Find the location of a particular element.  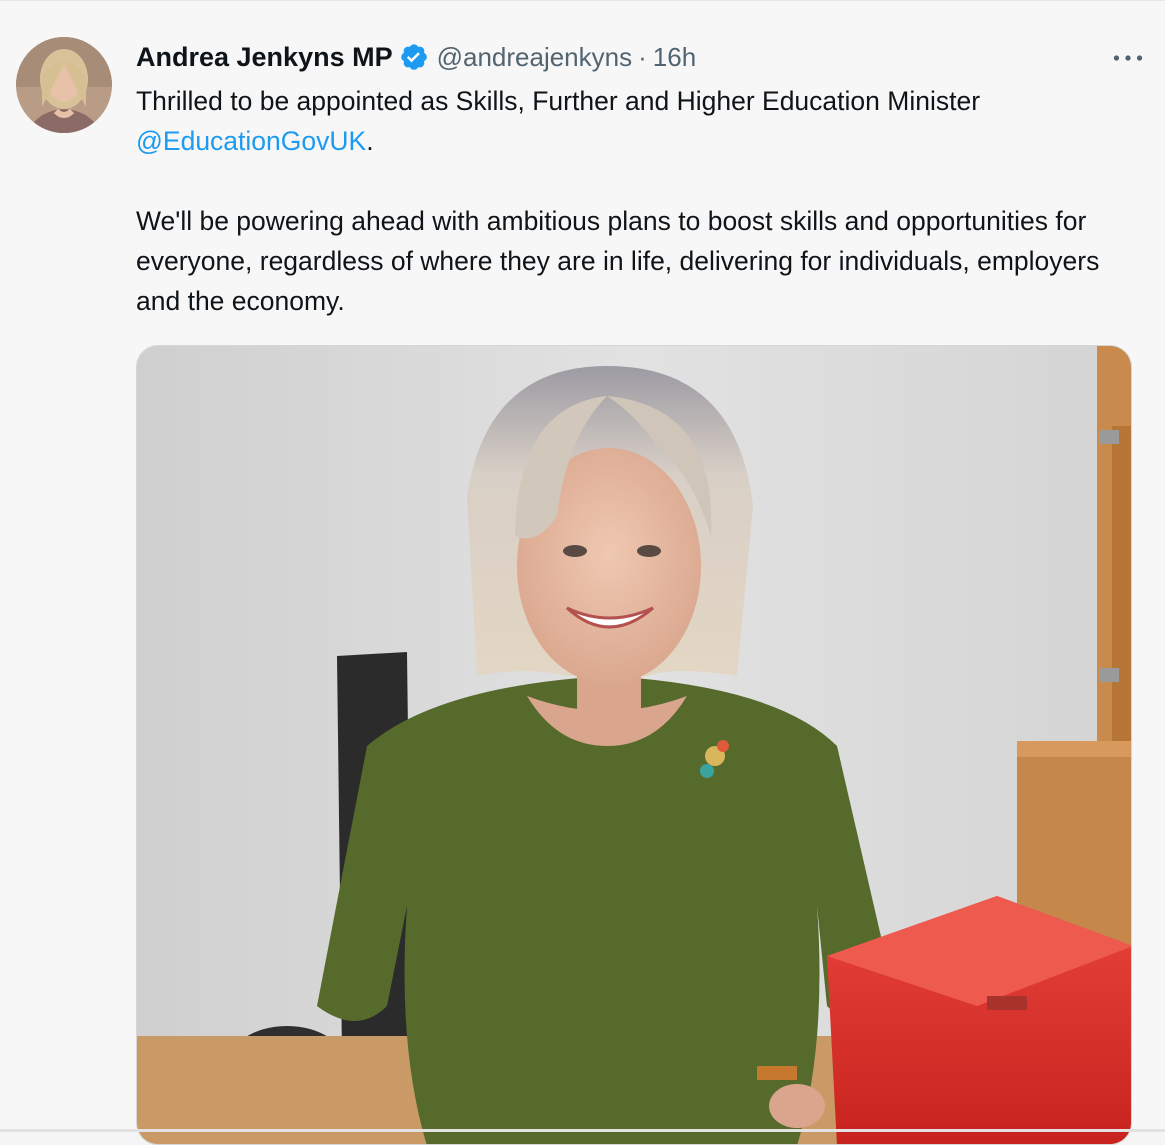

more-options-button is located at coordinates (1128, 58).